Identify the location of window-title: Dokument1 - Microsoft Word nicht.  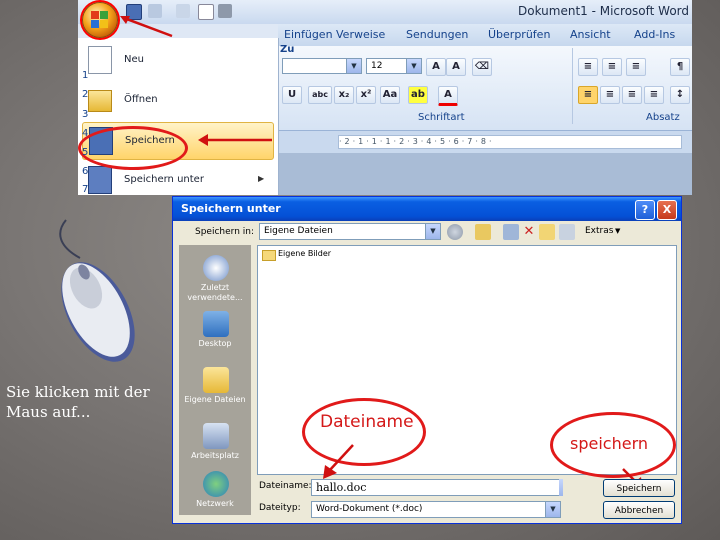
(605, 11).